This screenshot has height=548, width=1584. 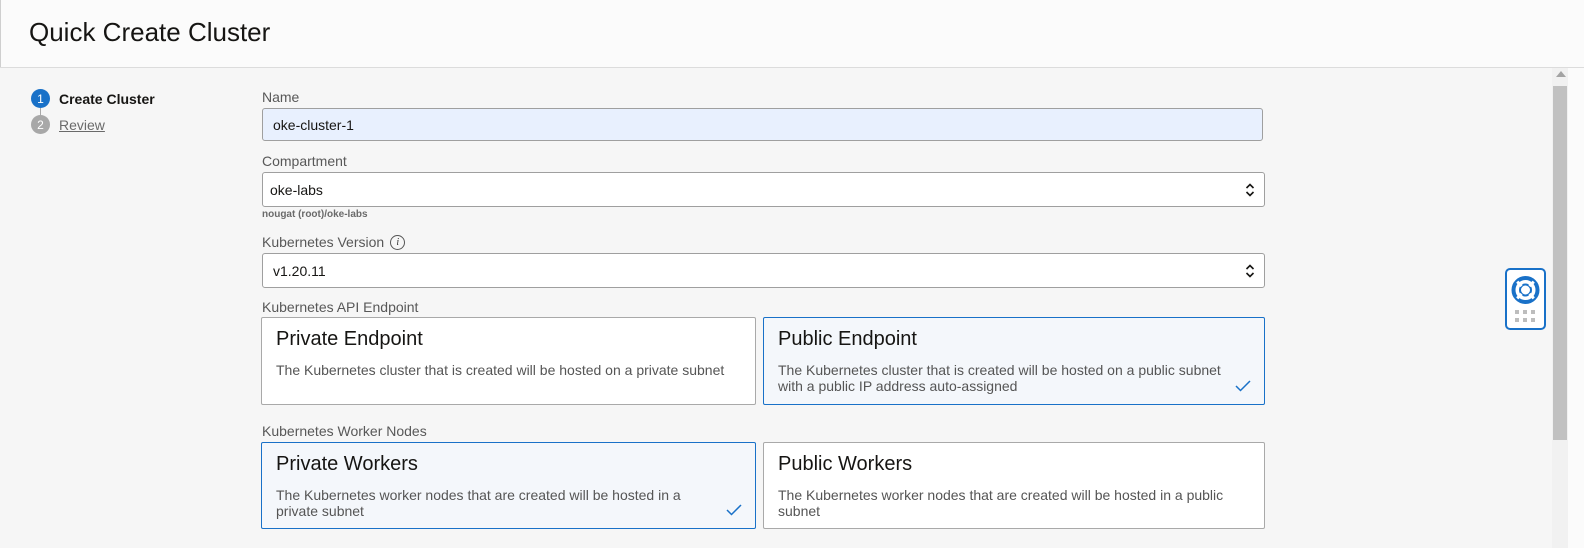 I want to click on card-title: Public Endpoint, so click(x=847, y=339).